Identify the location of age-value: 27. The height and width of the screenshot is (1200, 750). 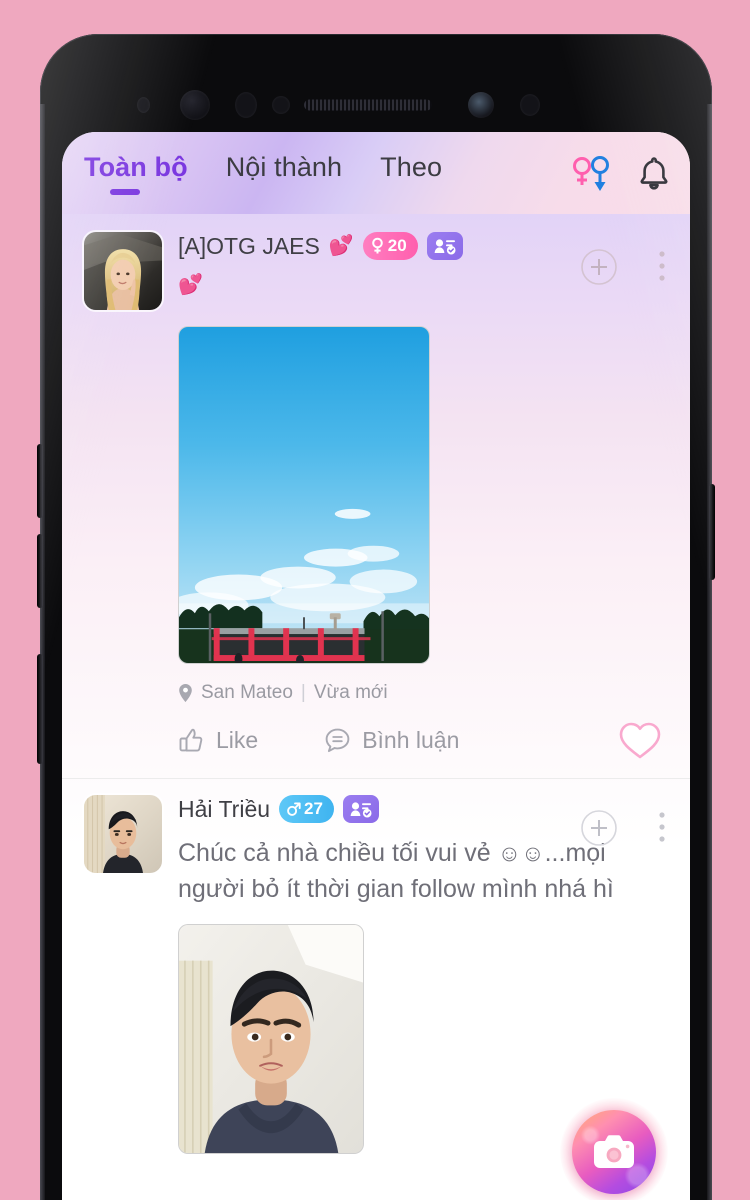
(313, 808).